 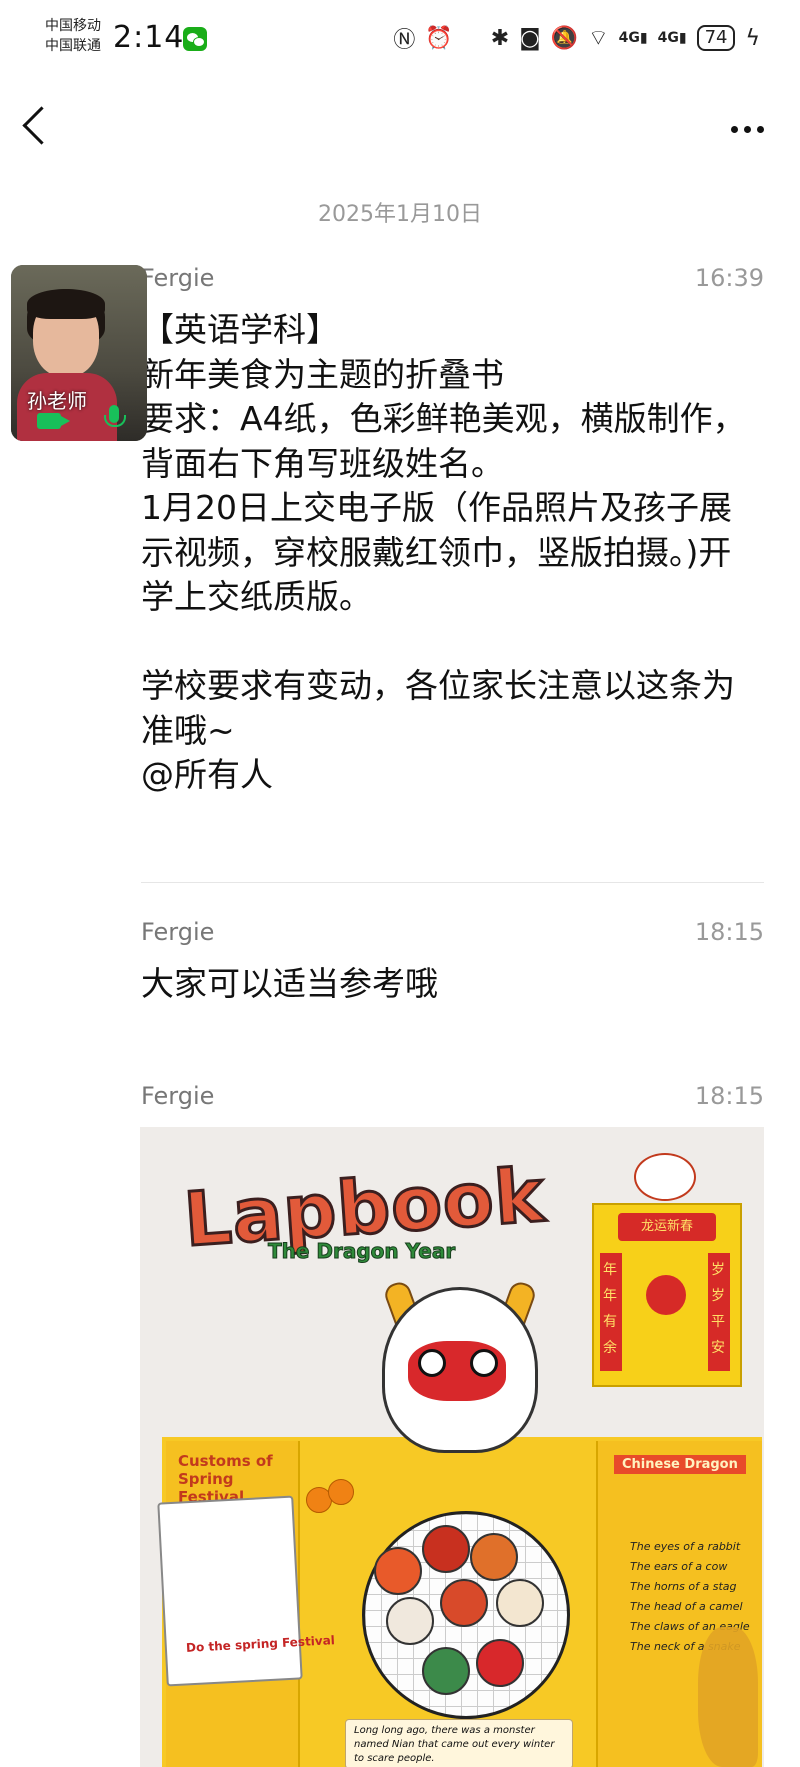 What do you see at coordinates (667, 1227) in the screenshot?
I see `banner-top-text: 龙运新春` at bounding box center [667, 1227].